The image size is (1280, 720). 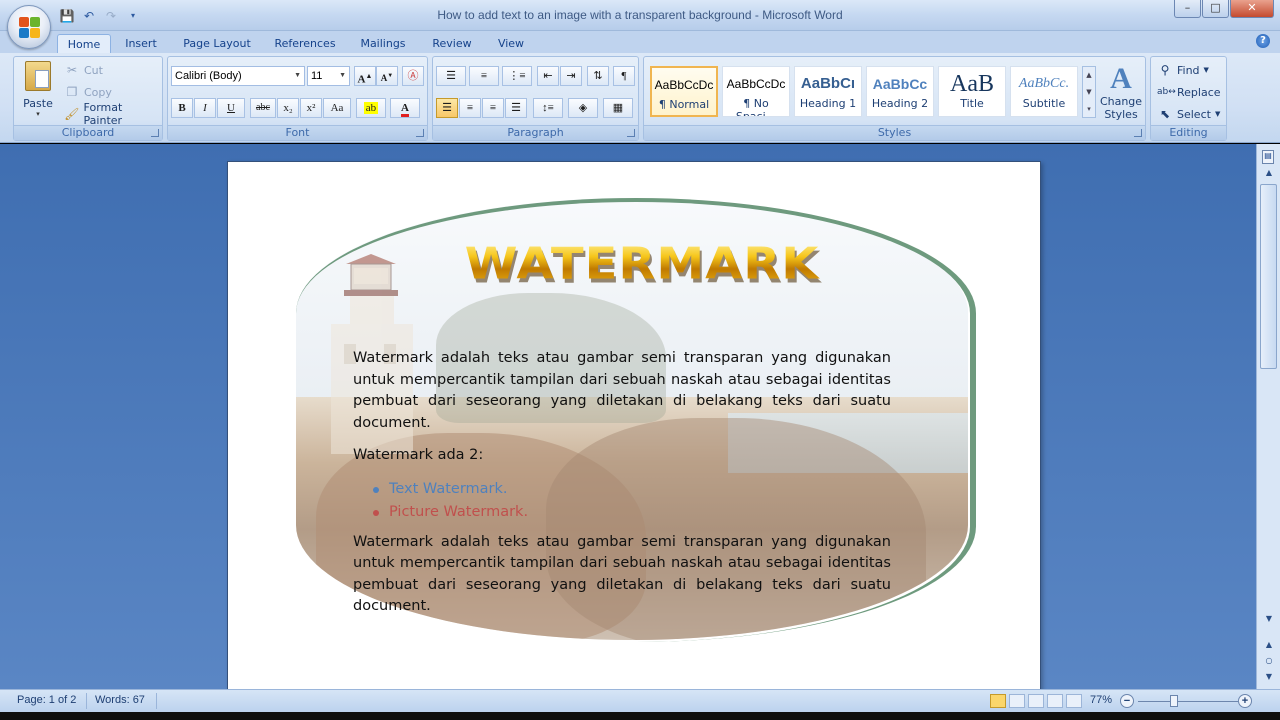 What do you see at coordinates (1127, 701) in the screenshot?
I see `zoom-out-icon: −` at bounding box center [1127, 701].